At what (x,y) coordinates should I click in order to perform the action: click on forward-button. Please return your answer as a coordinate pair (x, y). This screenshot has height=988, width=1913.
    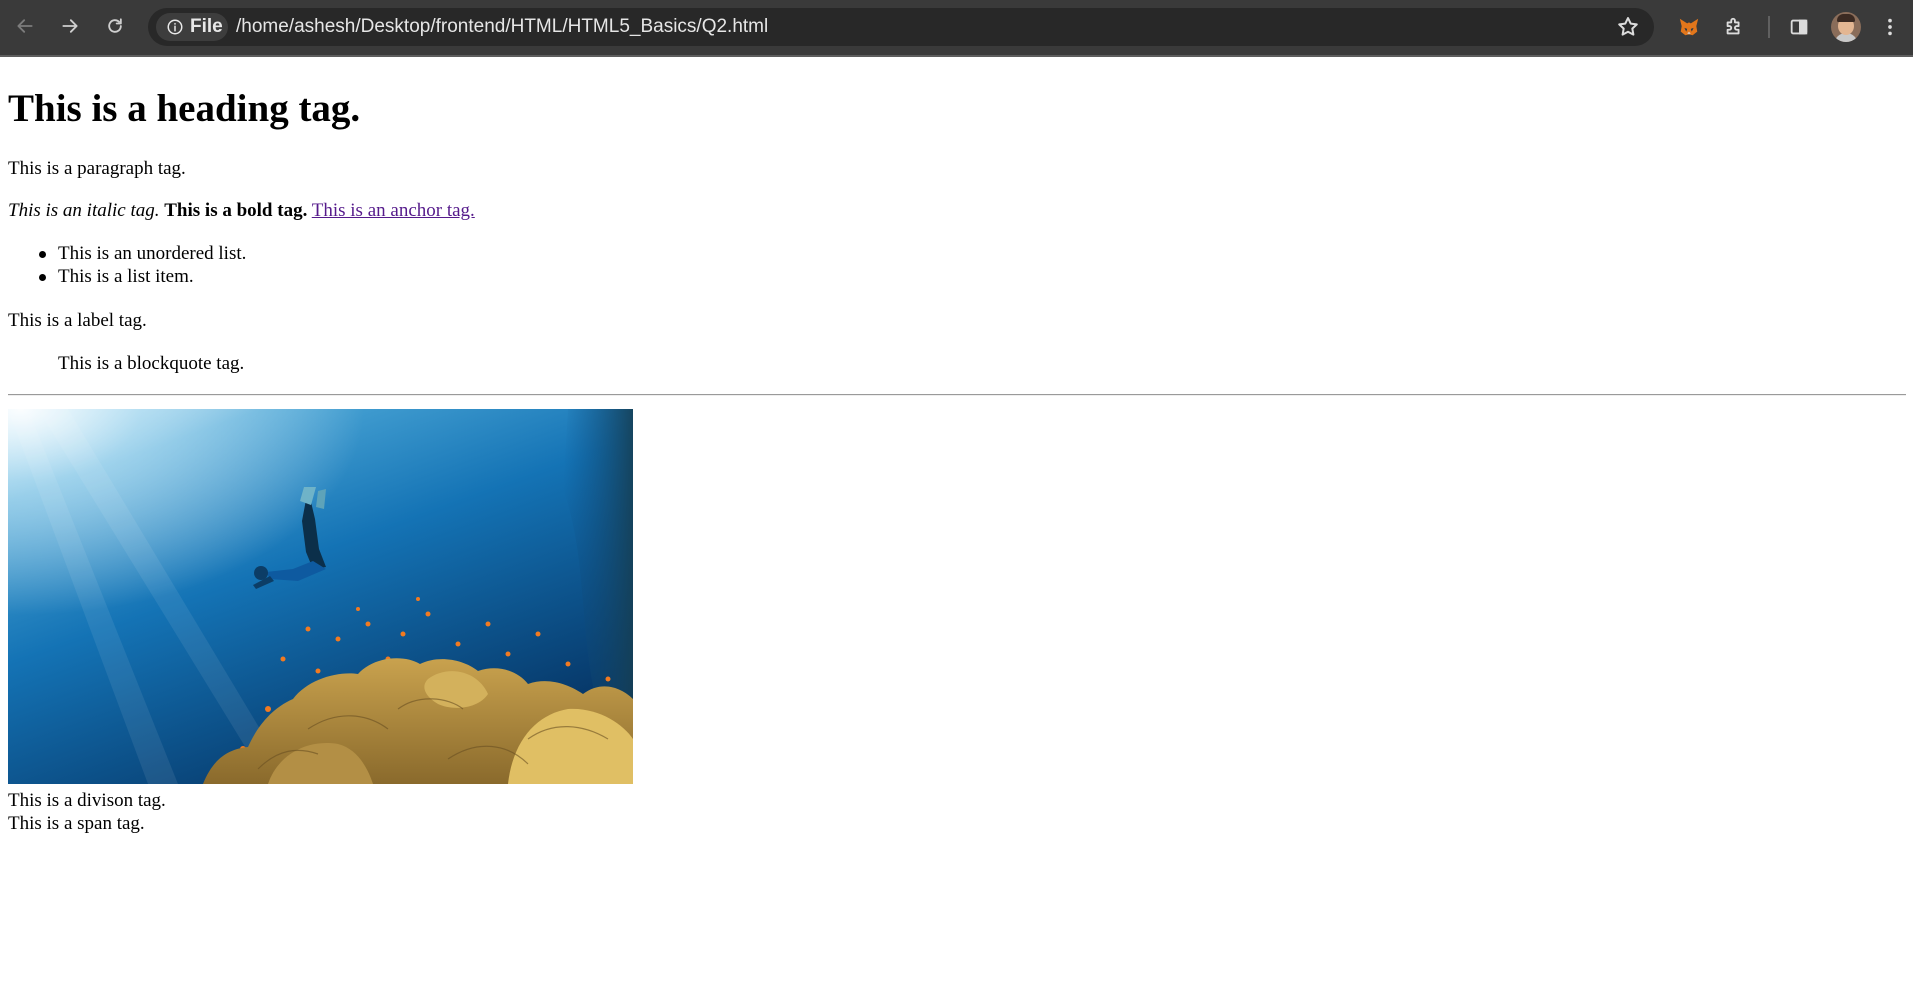
    Looking at the image, I should click on (70, 26).